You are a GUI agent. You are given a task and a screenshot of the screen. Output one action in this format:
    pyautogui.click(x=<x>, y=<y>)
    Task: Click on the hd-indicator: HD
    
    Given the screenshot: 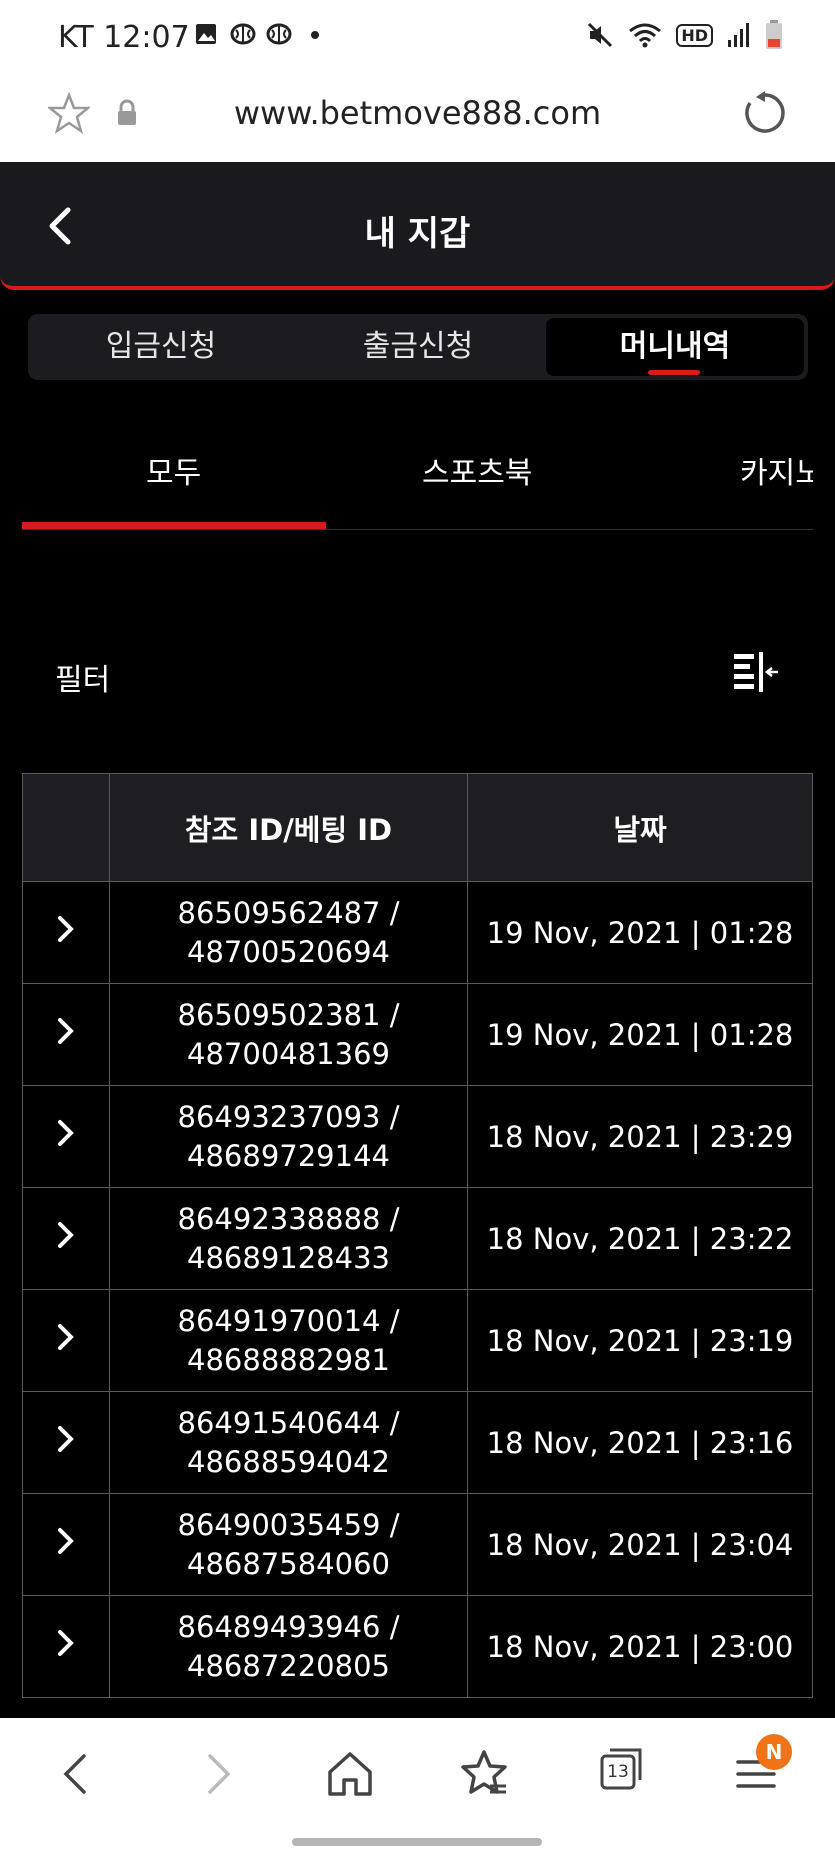 What is the action you would take?
    pyautogui.click(x=694, y=35)
    